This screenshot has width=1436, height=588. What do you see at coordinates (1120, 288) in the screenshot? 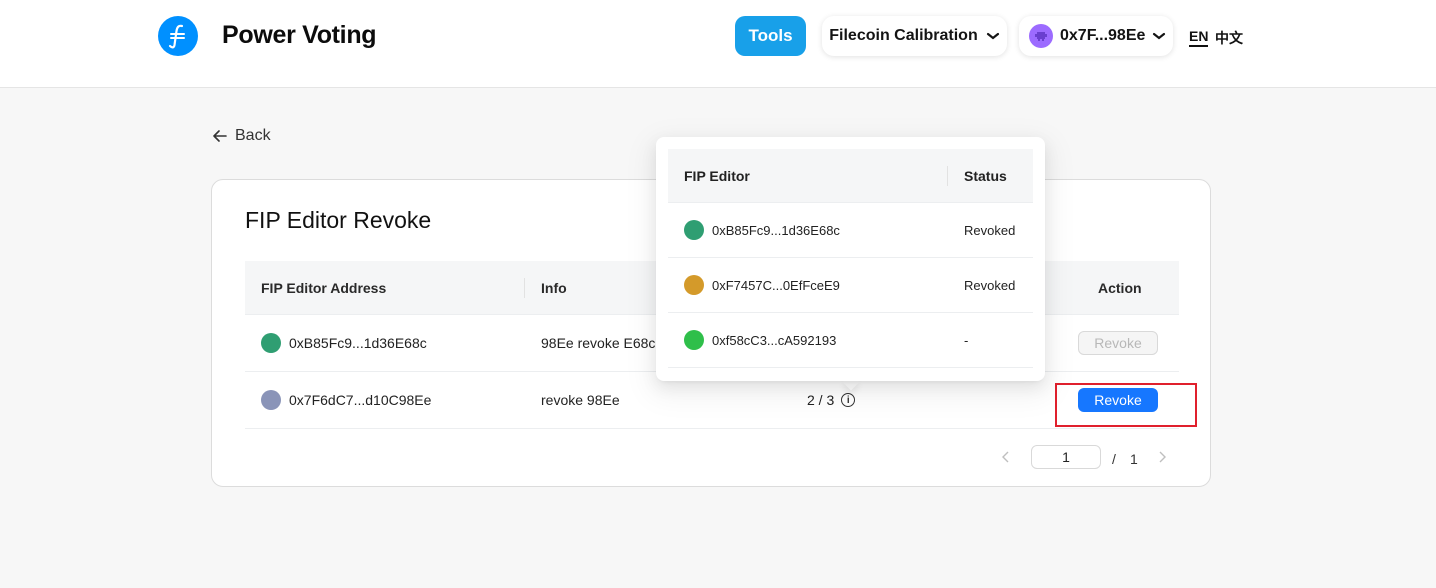
I see `column-header-action: Action` at bounding box center [1120, 288].